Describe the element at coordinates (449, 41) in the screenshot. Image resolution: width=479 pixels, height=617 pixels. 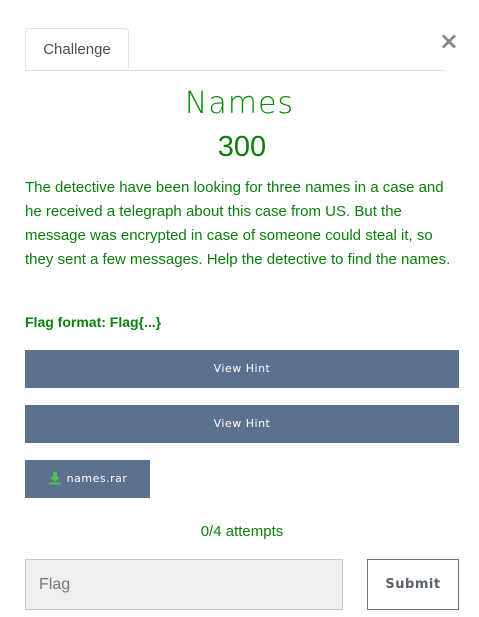
I see `close-icon: ×` at that location.